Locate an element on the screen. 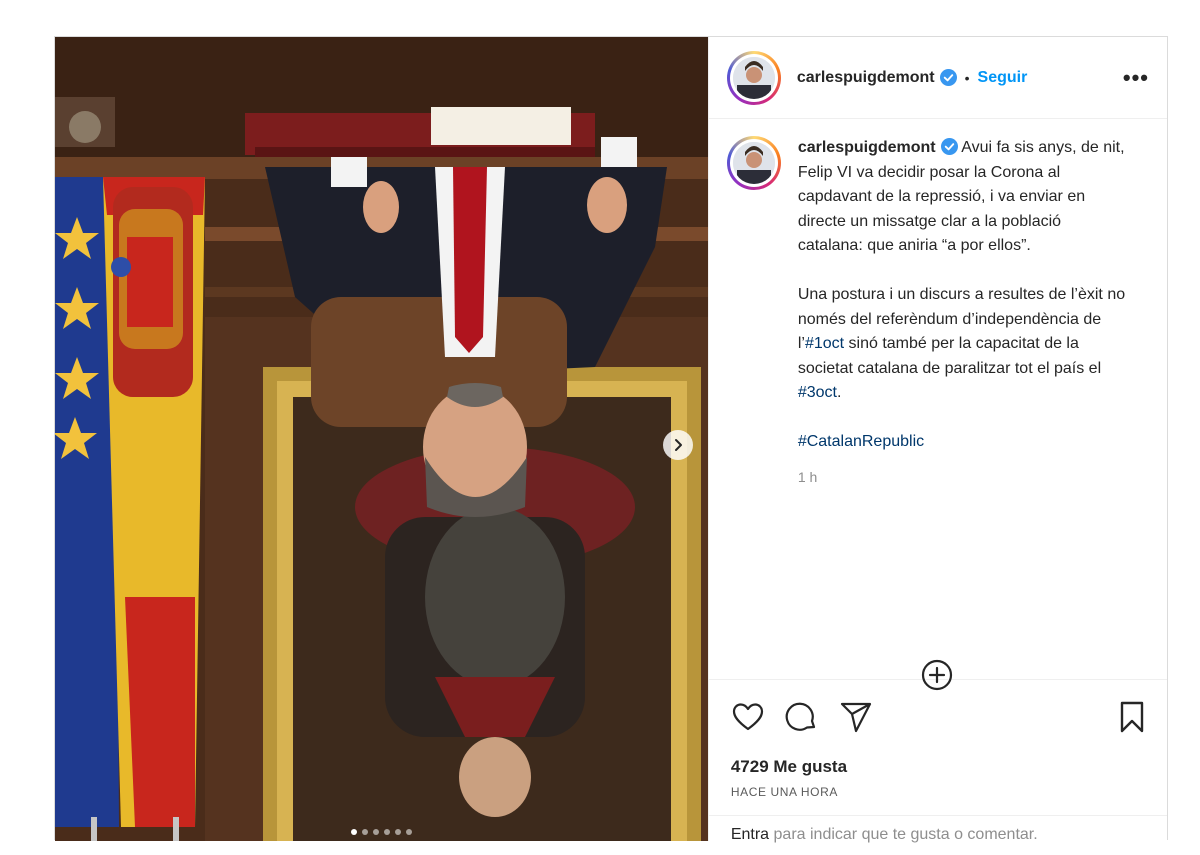  post-age: HACE UNA HORA is located at coordinates (784, 792).